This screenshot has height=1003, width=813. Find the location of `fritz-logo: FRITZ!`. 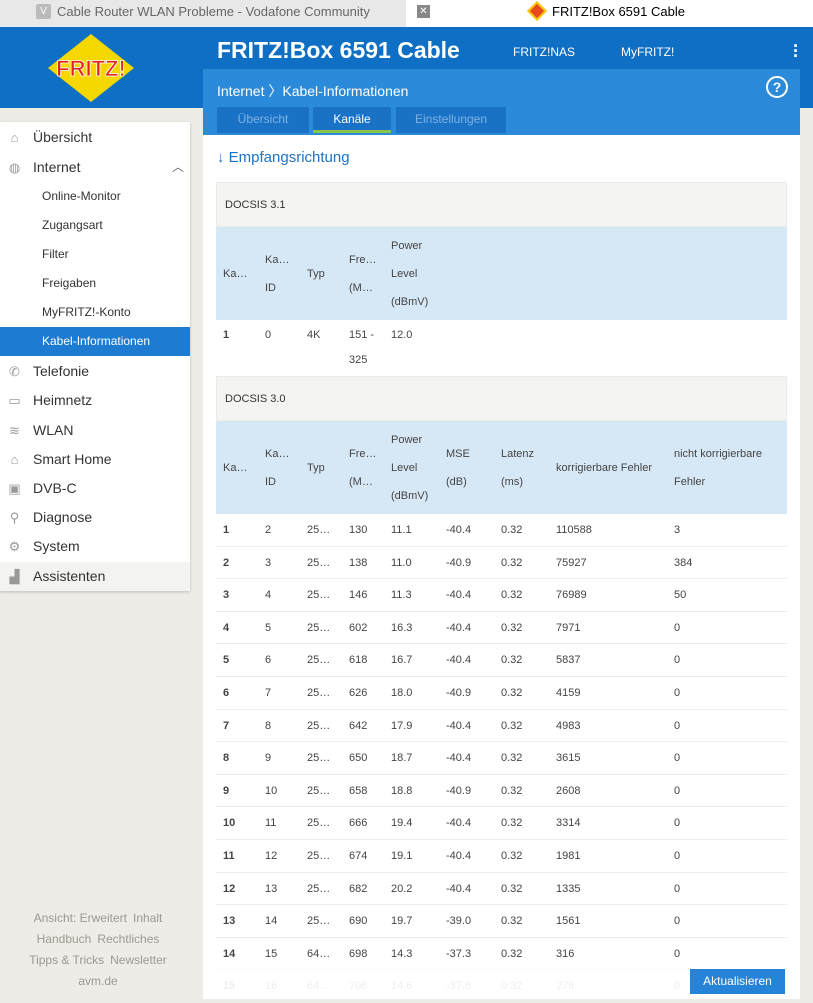

fritz-logo: FRITZ! is located at coordinates (91, 68).